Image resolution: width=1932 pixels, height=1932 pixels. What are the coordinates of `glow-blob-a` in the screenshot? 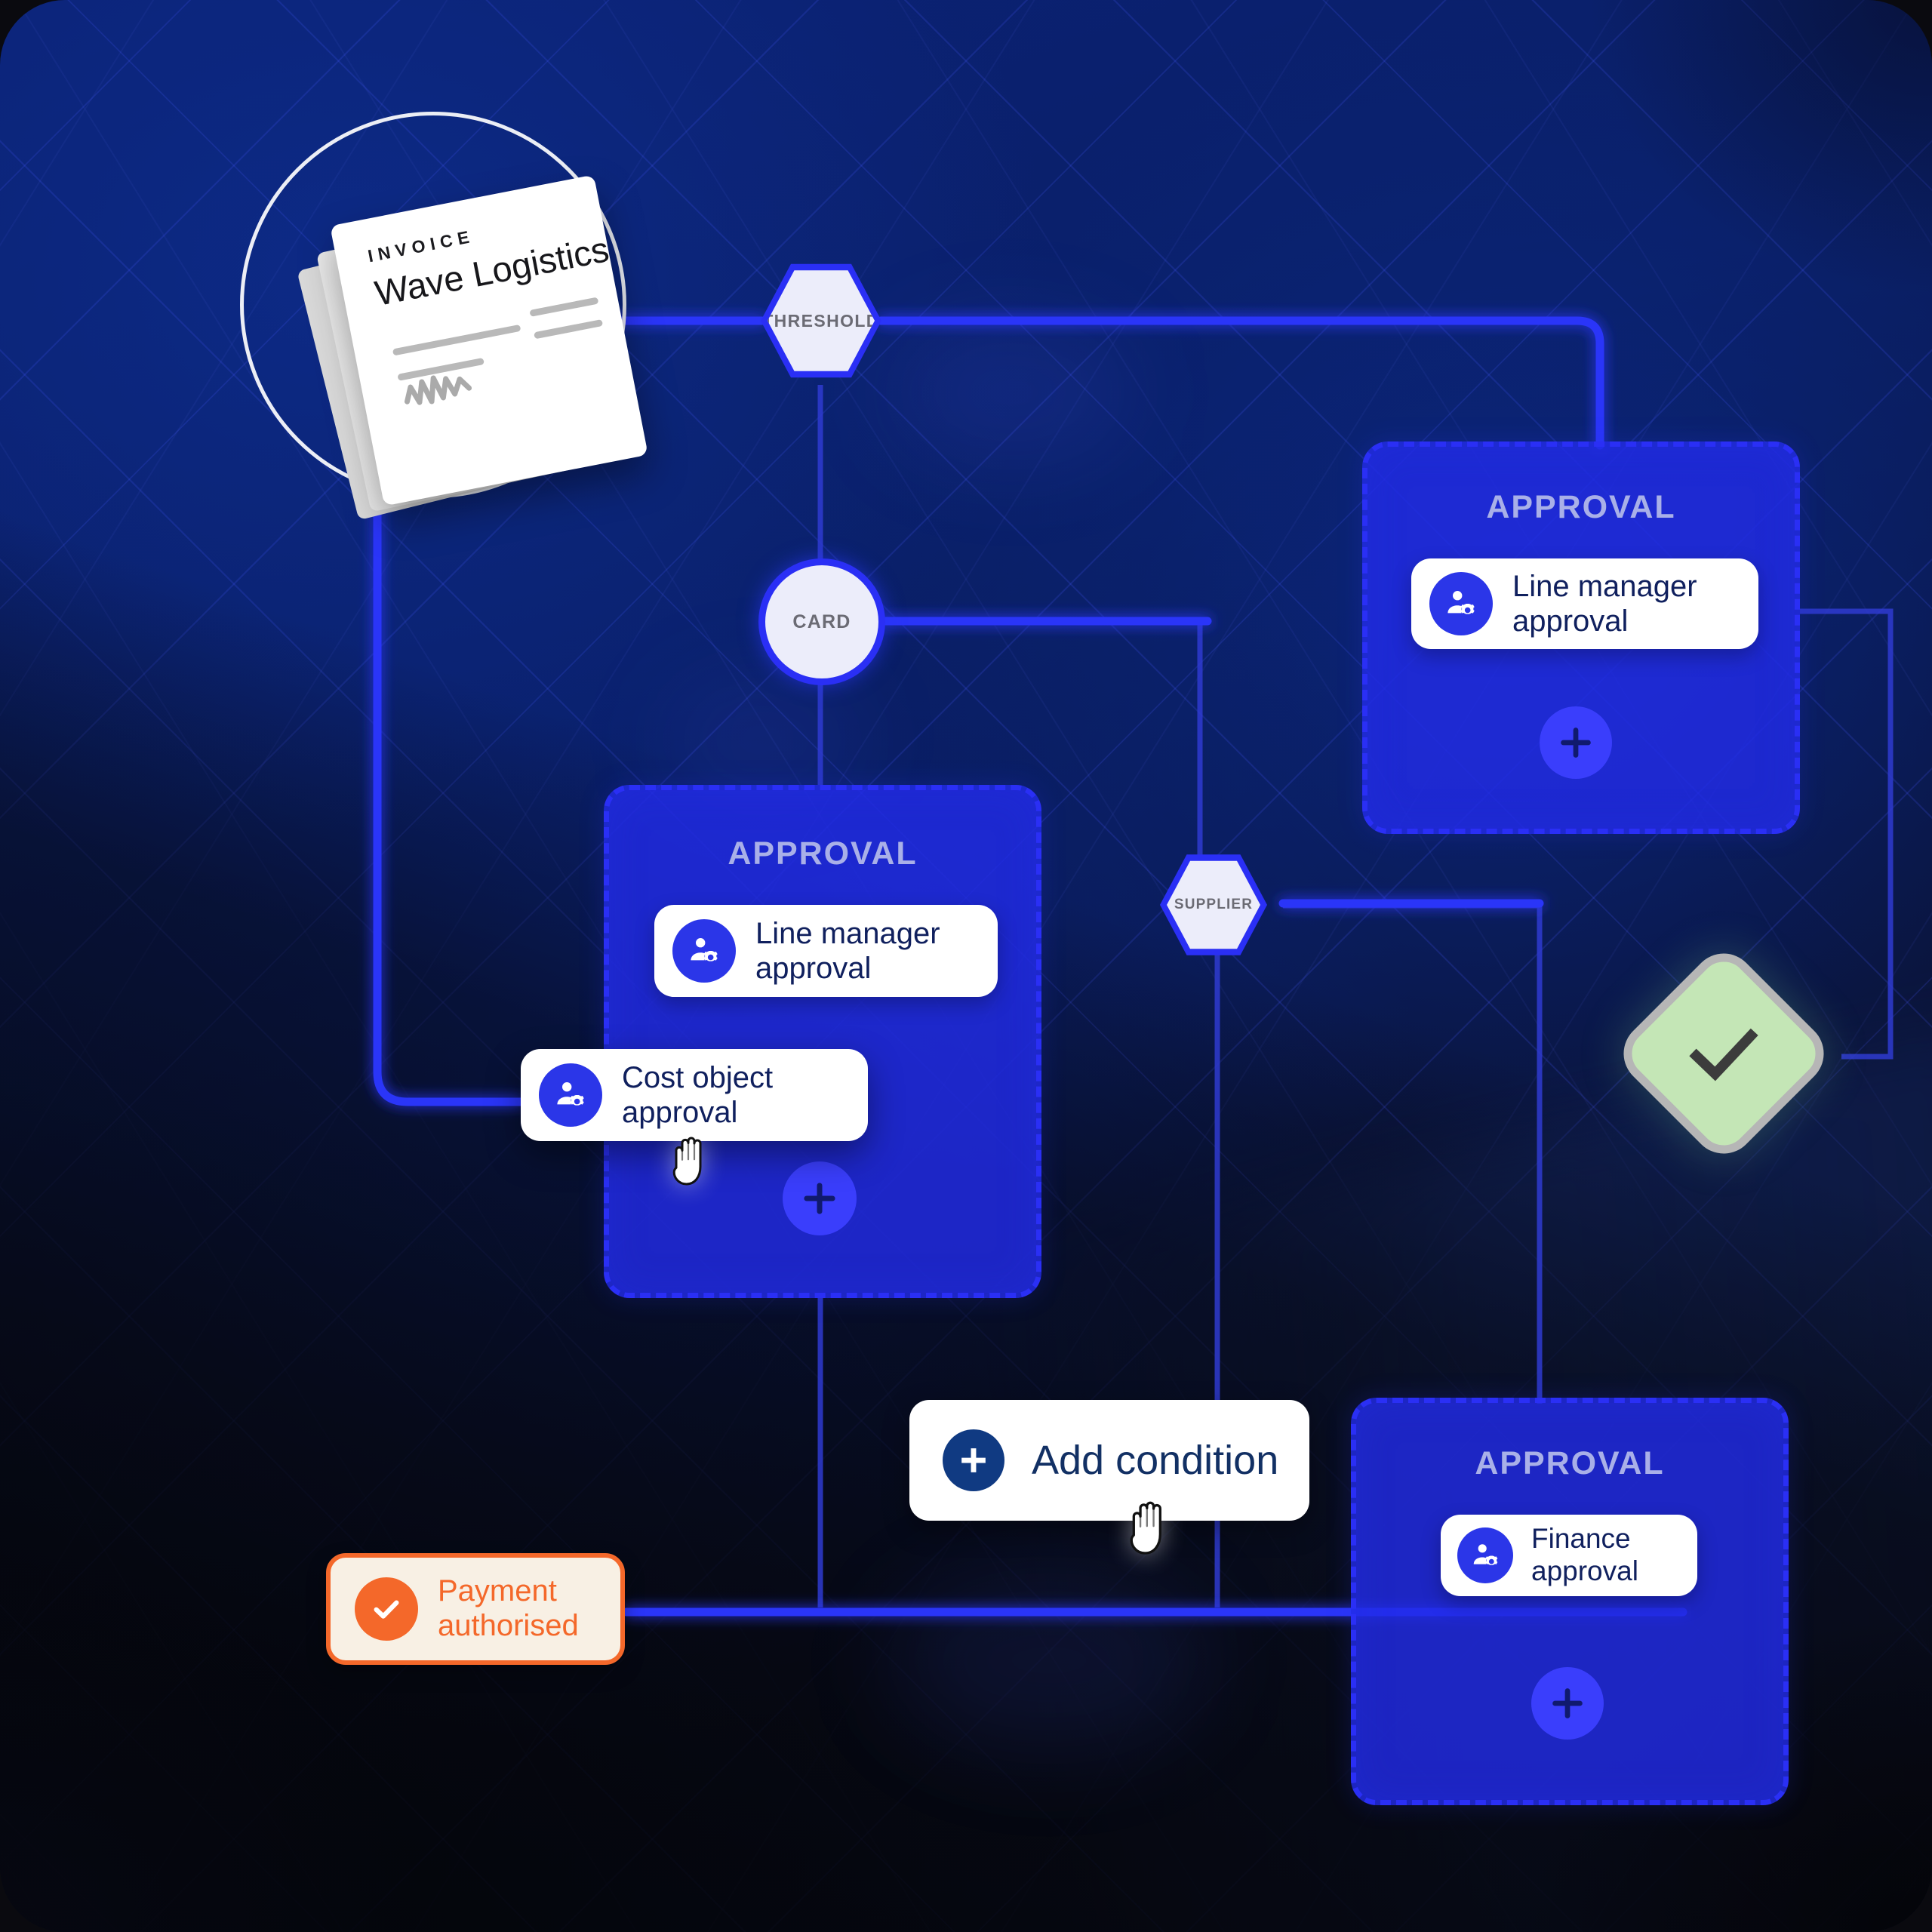 It's located at (1011, 392).